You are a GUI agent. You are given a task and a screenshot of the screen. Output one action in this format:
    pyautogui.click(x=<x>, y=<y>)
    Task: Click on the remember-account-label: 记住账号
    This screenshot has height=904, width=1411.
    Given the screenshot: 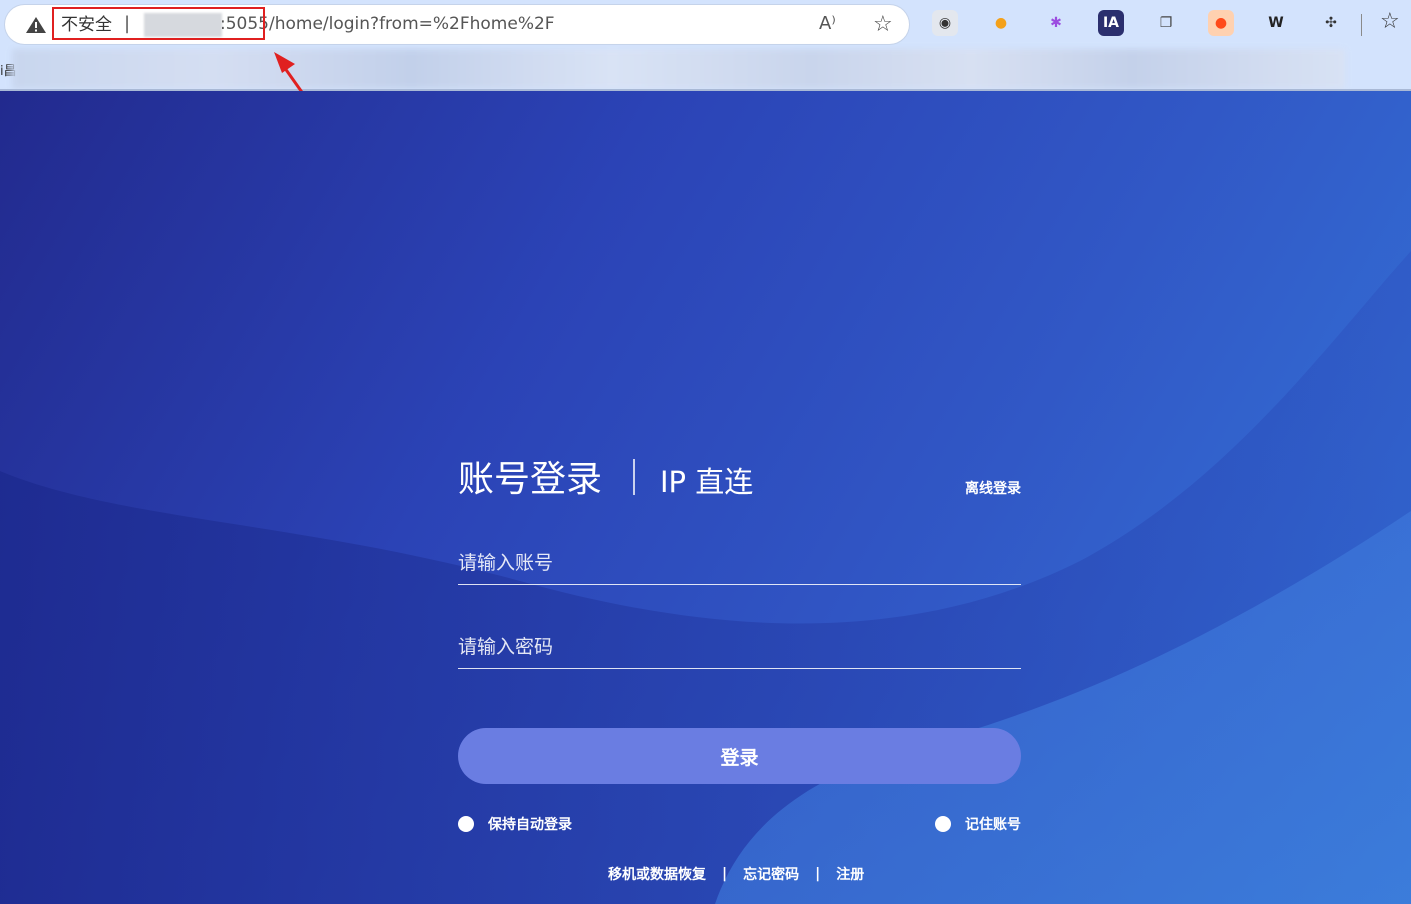 What is the action you would take?
    pyautogui.click(x=993, y=825)
    